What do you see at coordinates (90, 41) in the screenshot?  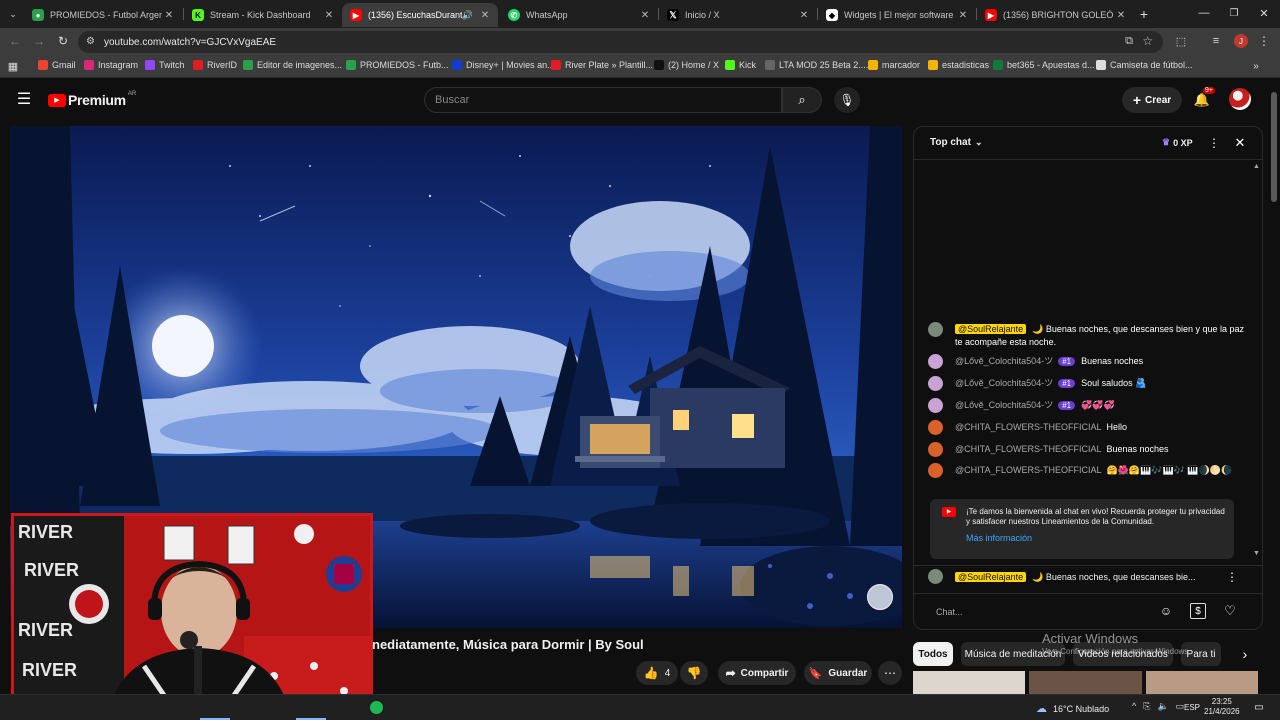 I see `site-info-icon: ⚙` at bounding box center [90, 41].